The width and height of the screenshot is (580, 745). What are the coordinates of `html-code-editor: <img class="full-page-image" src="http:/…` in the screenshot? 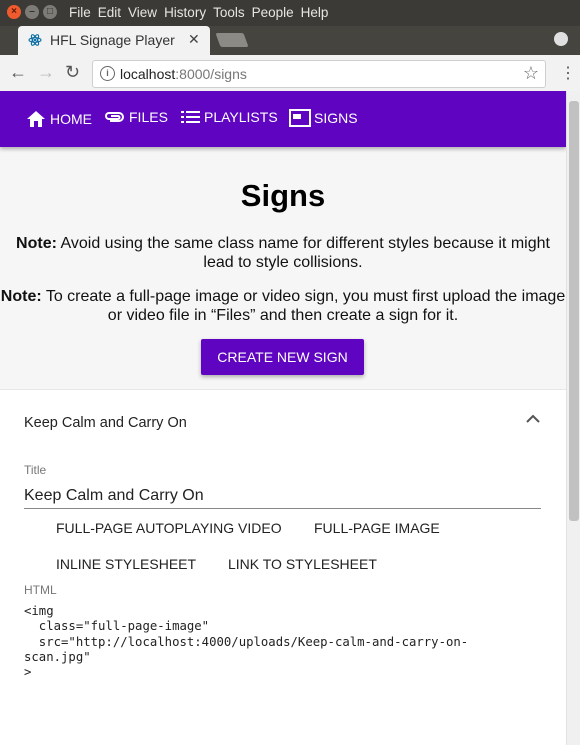 It's located at (246, 642).